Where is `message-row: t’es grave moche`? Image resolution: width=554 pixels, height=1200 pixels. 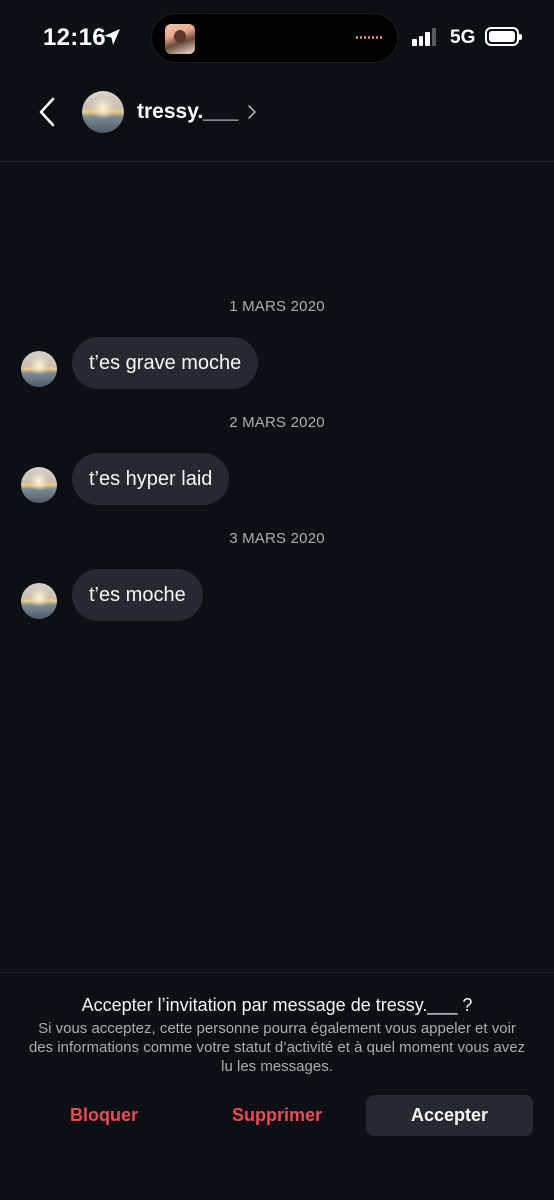
message-row: t’es grave moche is located at coordinates (277, 363).